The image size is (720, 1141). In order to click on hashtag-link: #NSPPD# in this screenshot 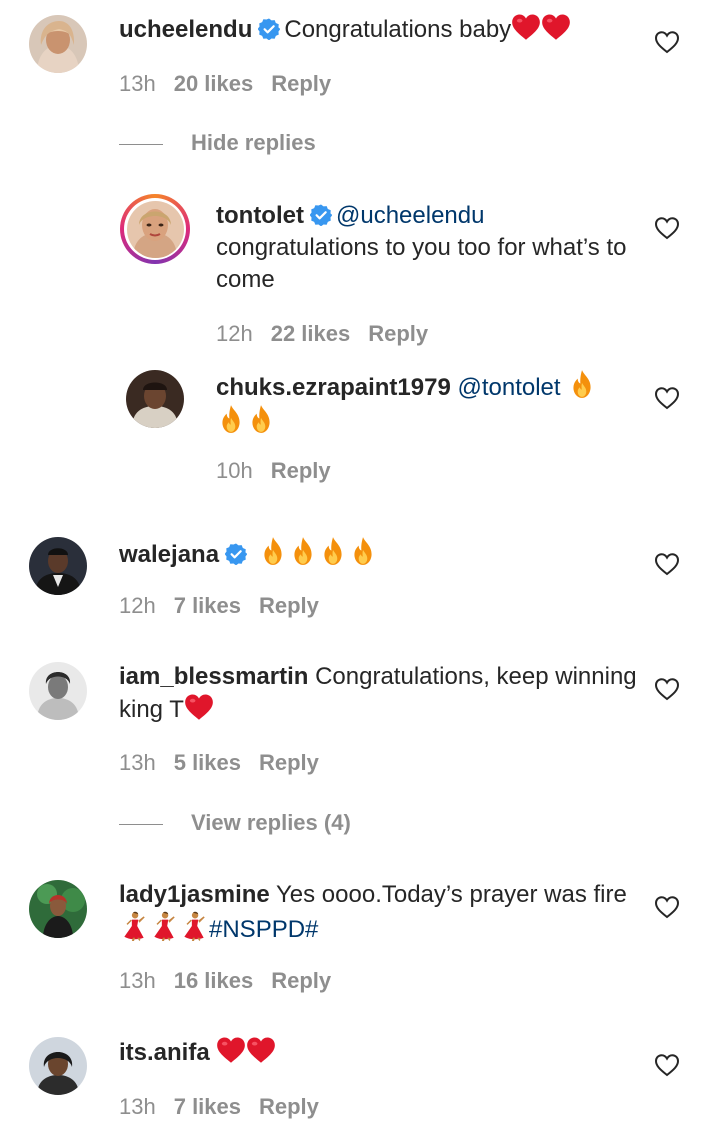, I will do `click(263, 929)`.